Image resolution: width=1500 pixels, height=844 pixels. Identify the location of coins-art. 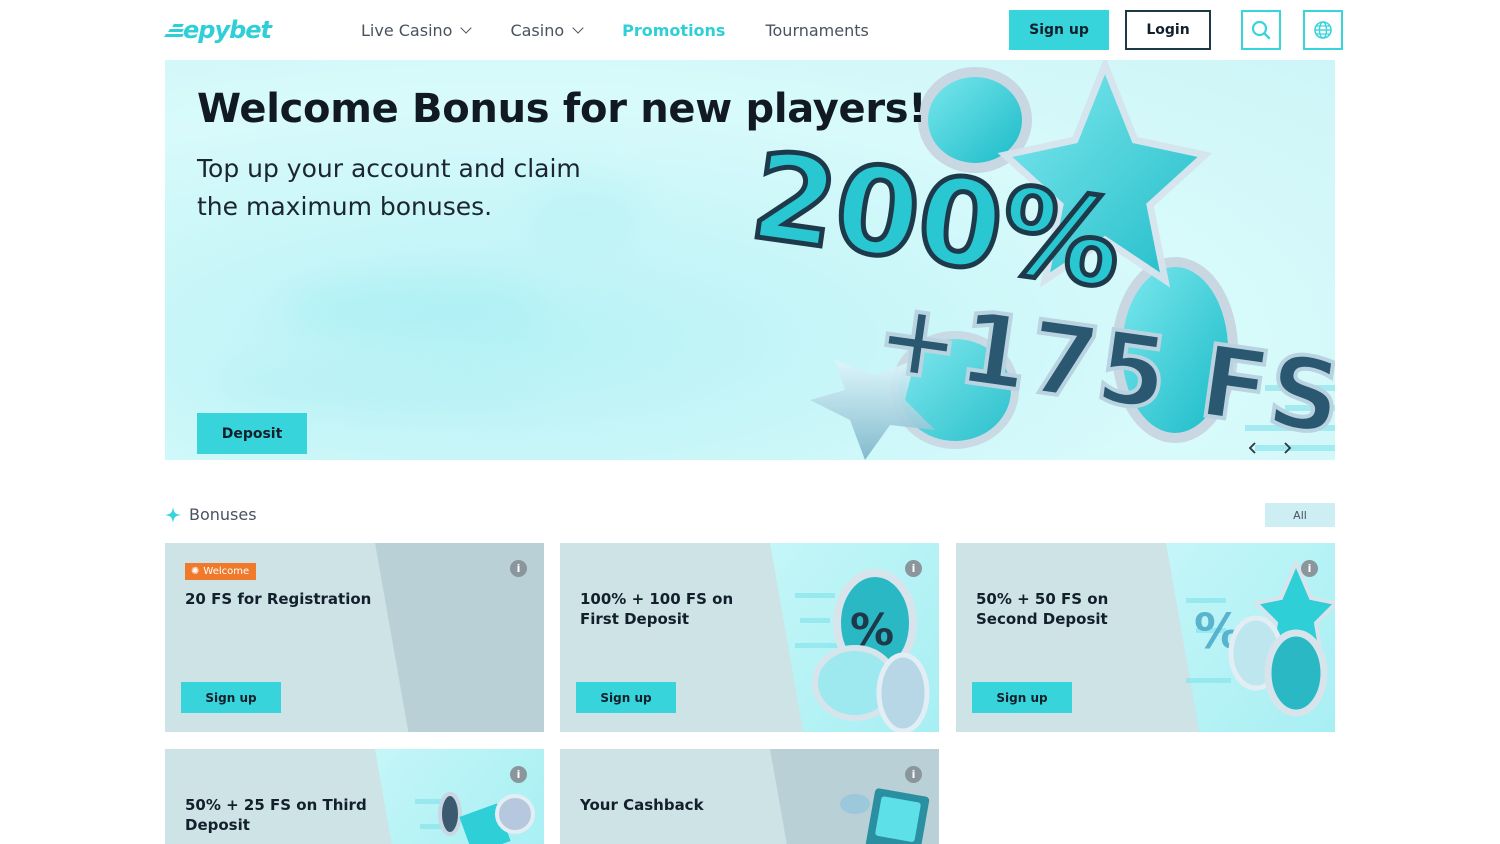
(475, 818).